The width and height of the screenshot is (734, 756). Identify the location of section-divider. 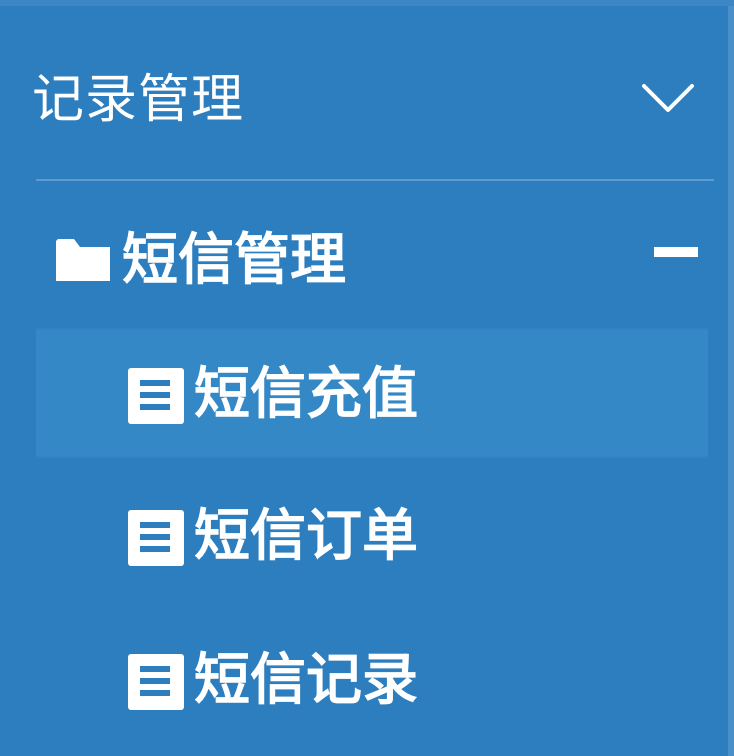
(375, 180).